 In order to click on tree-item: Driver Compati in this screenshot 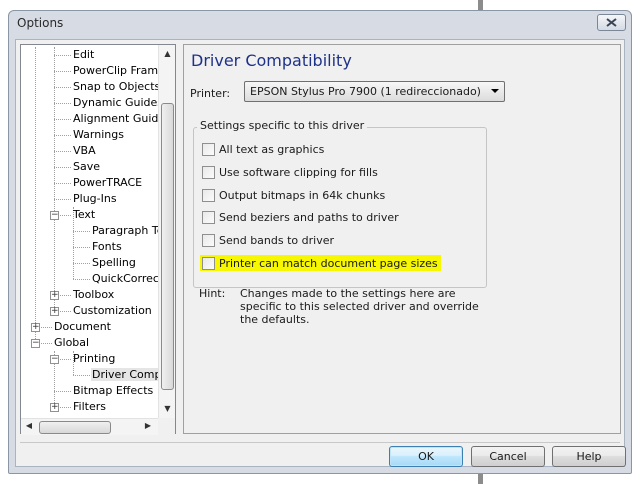, I will do `click(124, 375)`.